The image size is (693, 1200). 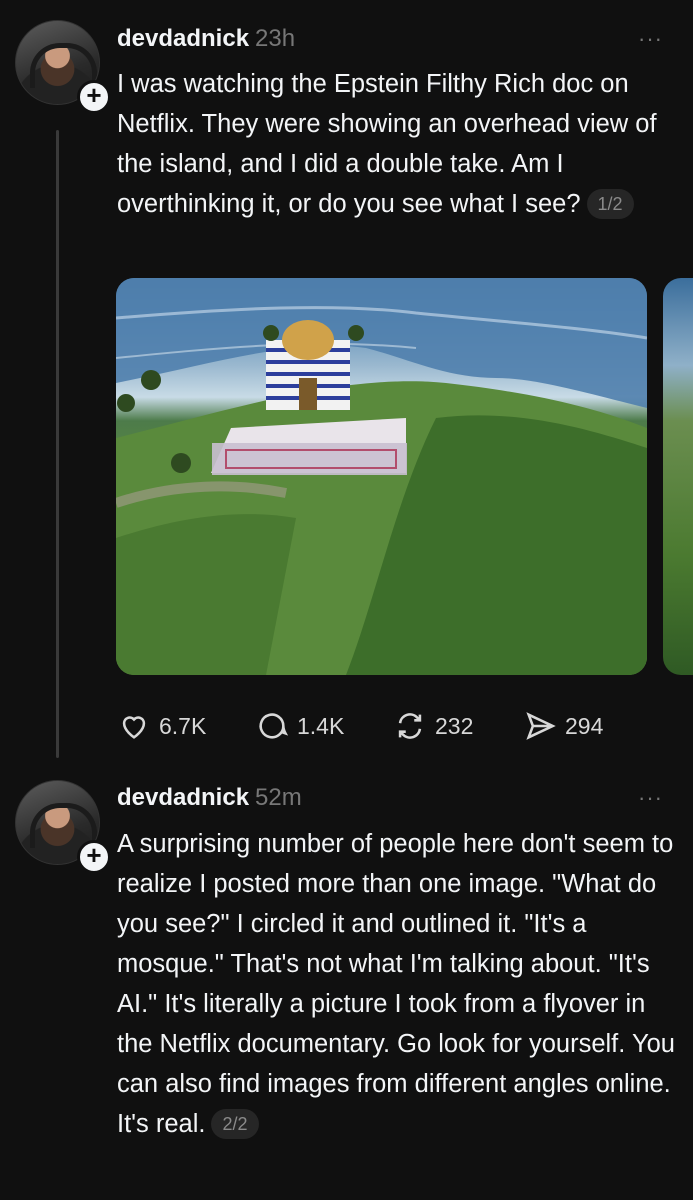 I want to click on image-pager-badge: 1/2, so click(x=610, y=204).